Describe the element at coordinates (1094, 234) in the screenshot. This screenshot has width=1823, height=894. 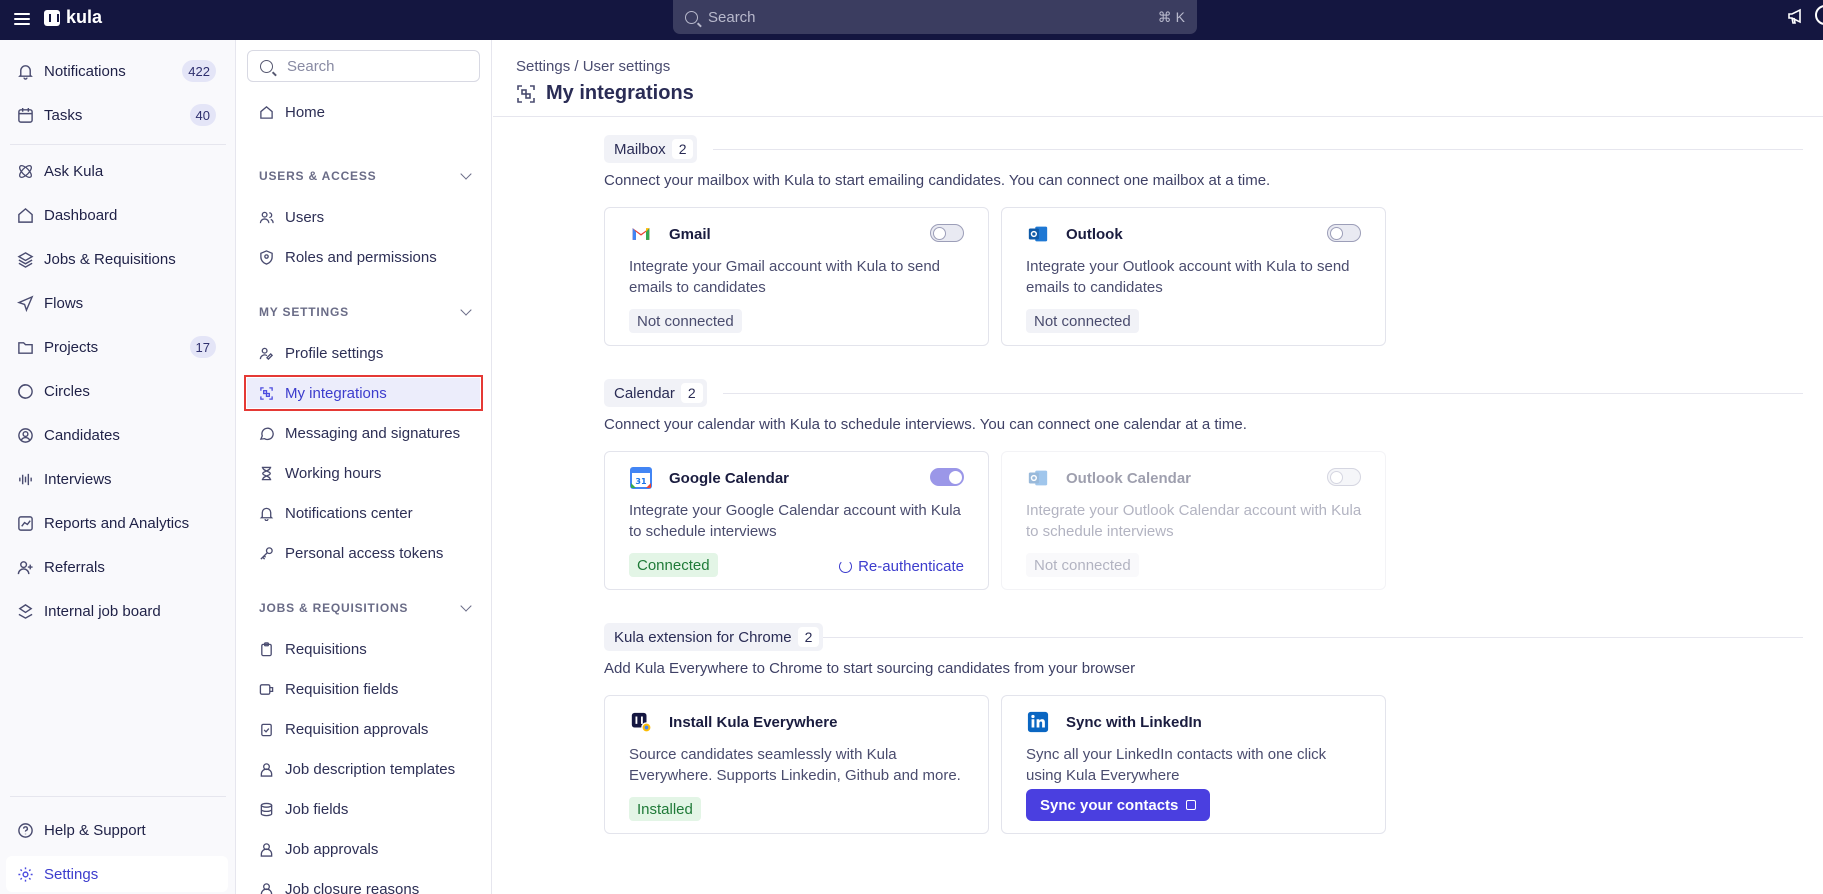
I see `card-title: Outlook` at that location.